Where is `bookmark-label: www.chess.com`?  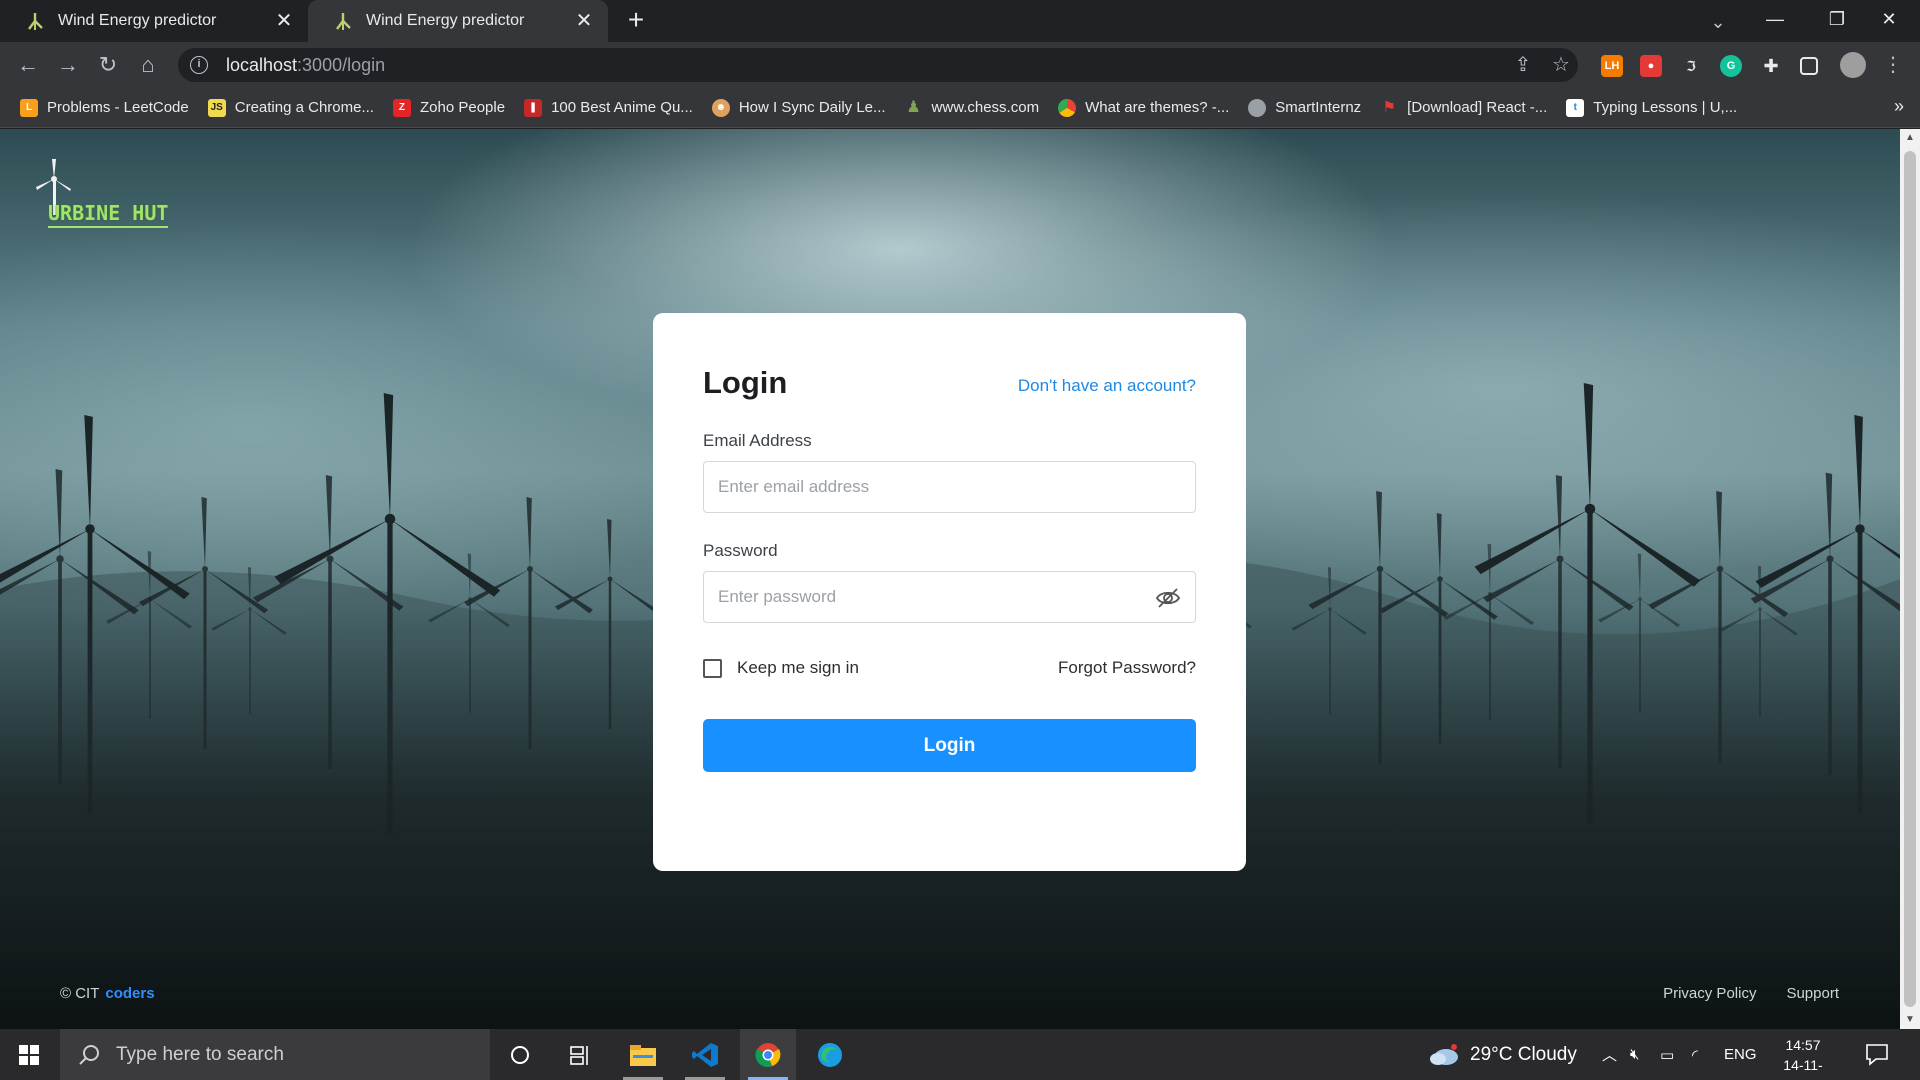 bookmark-label: www.chess.com is located at coordinates (985, 107).